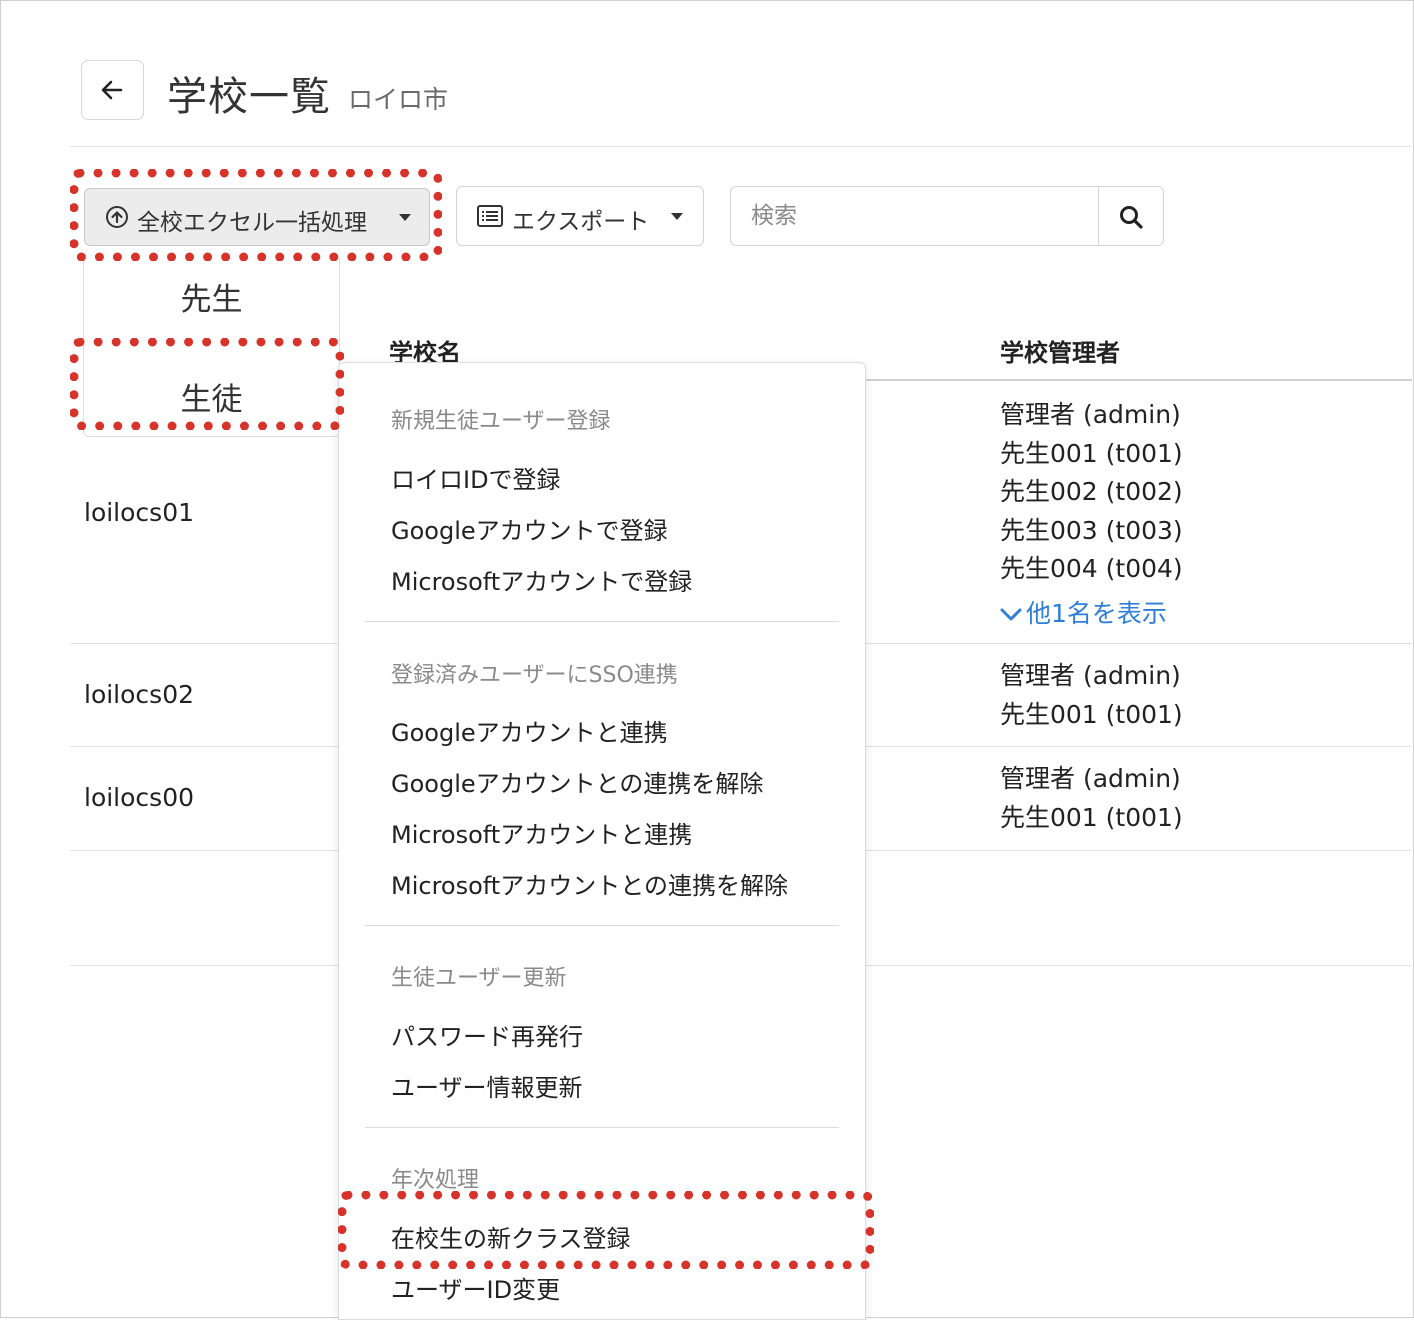 This screenshot has width=1414, height=1320. What do you see at coordinates (476, 477) in the screenshot?
I see `menu-item-register-loilo-id: ロイロIDで登録` at bounding box center [476, 477].